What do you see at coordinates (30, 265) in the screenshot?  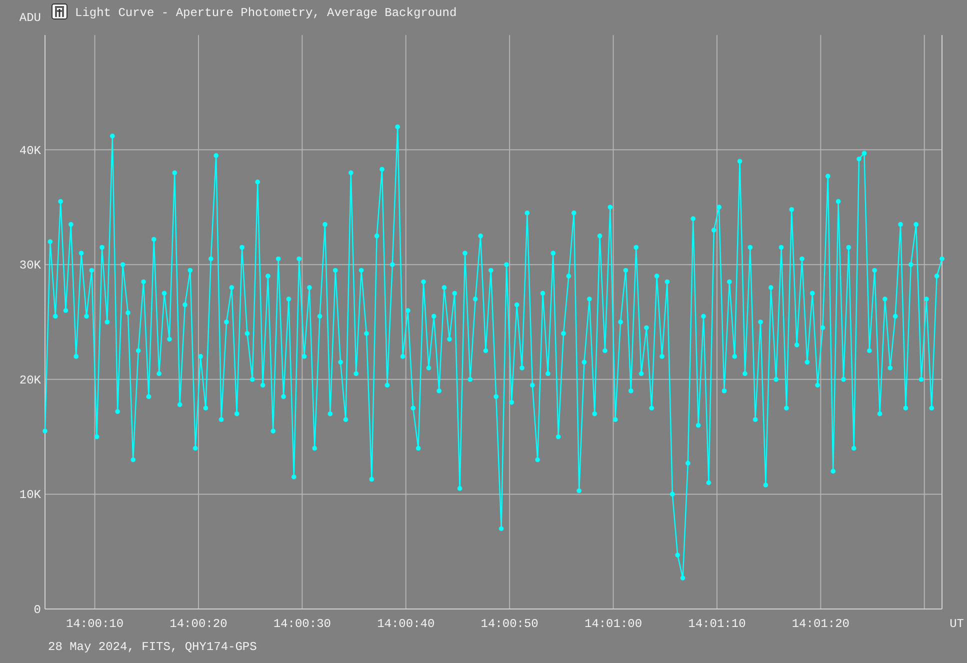 I see `y-tick-label: 30K` at bounding box center [30, 265].